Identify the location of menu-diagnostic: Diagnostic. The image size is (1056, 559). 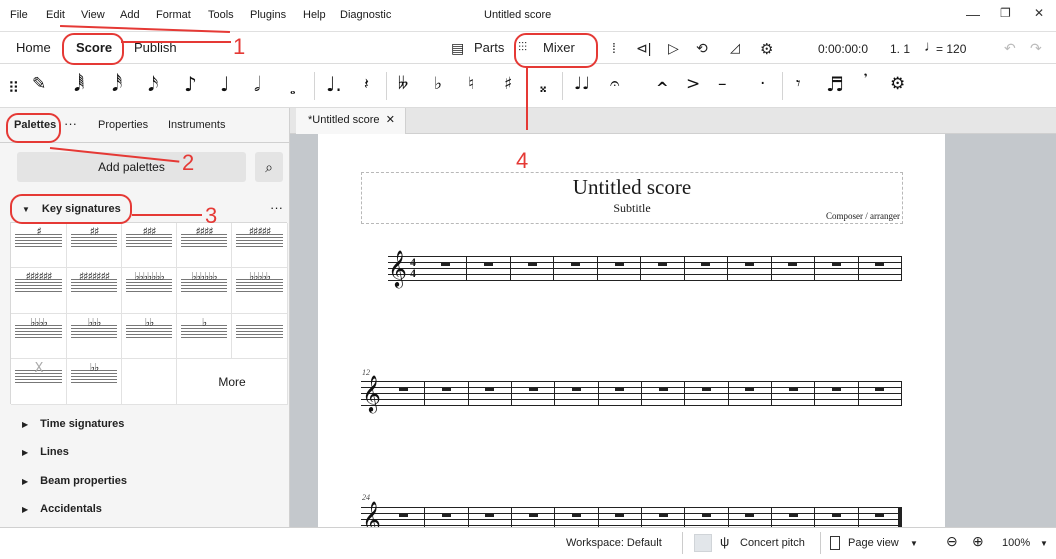
(365, 15).